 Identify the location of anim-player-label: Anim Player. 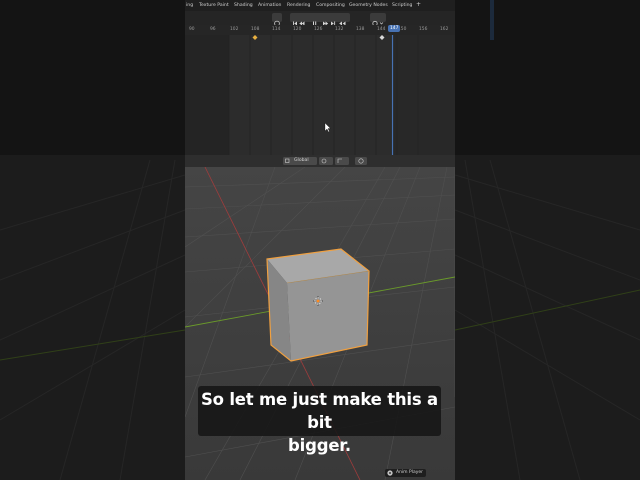
(409, 472).